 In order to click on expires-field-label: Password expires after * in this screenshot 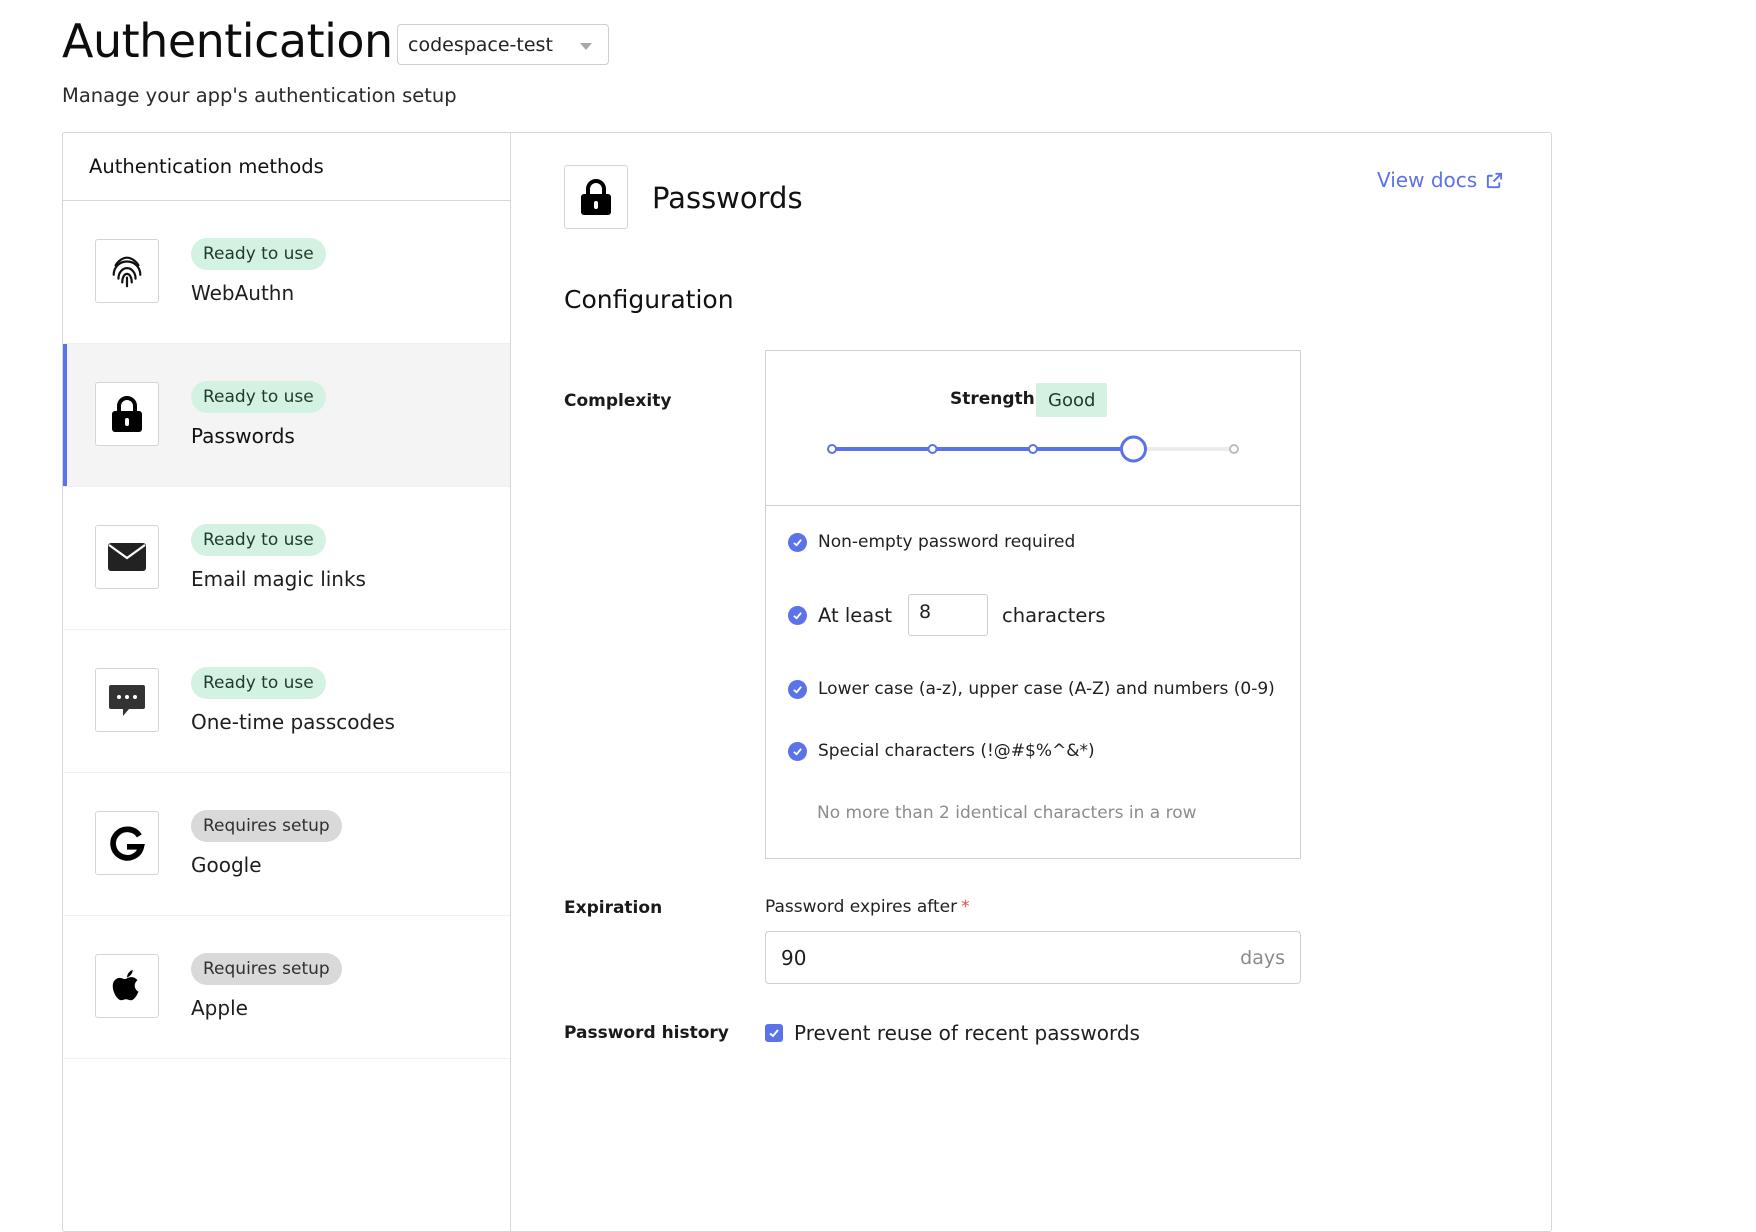, I will do `click(867, 907)`.